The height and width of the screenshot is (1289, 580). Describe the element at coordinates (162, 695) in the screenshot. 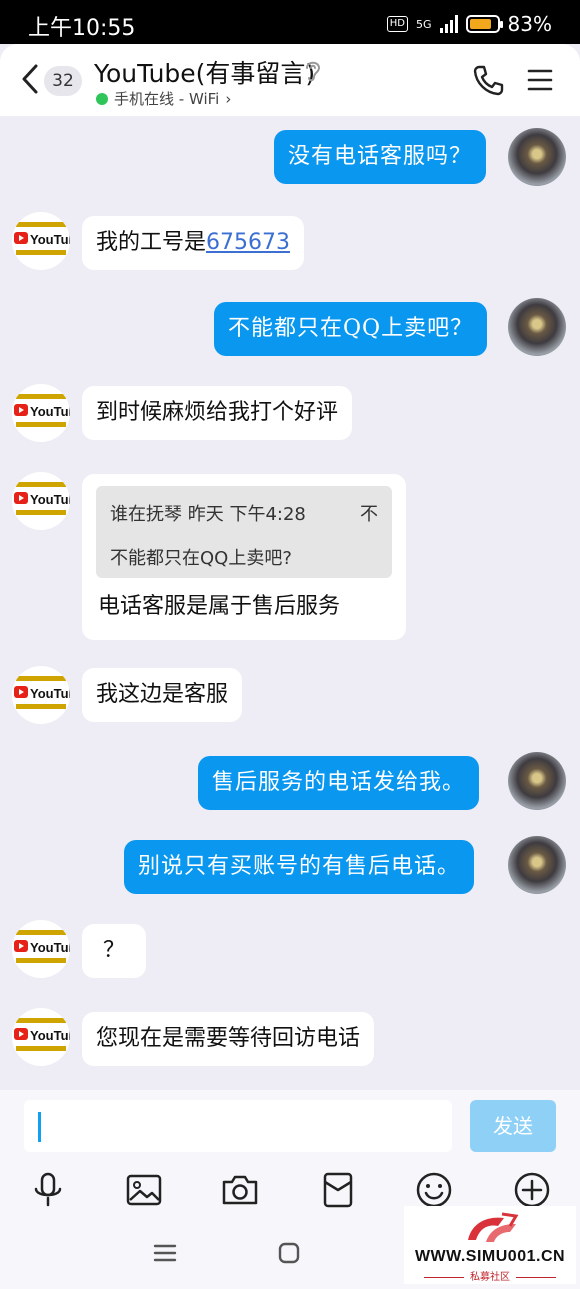

I see `message-bubble: 我这边是客服` at that location.